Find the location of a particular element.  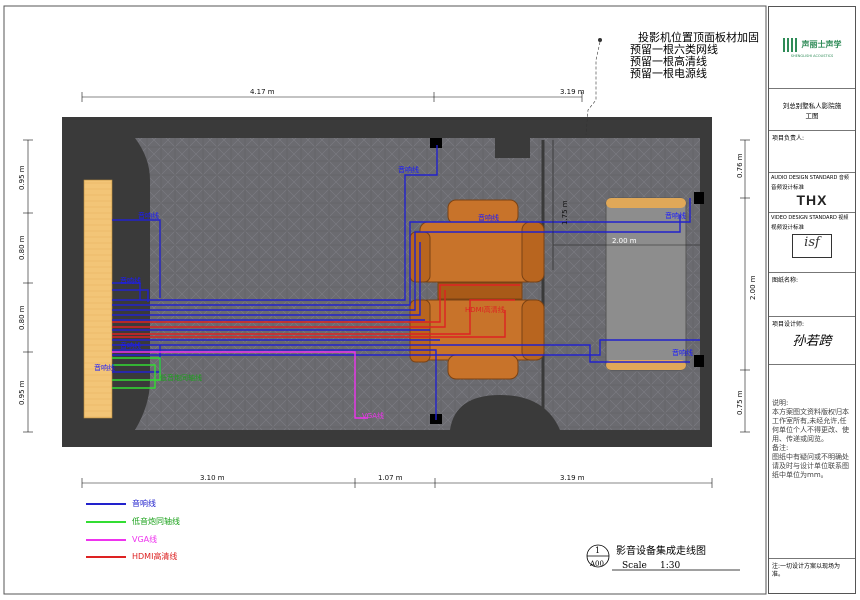

dim-bottom-right: 3.19 m is located at coordinates (572, 478).